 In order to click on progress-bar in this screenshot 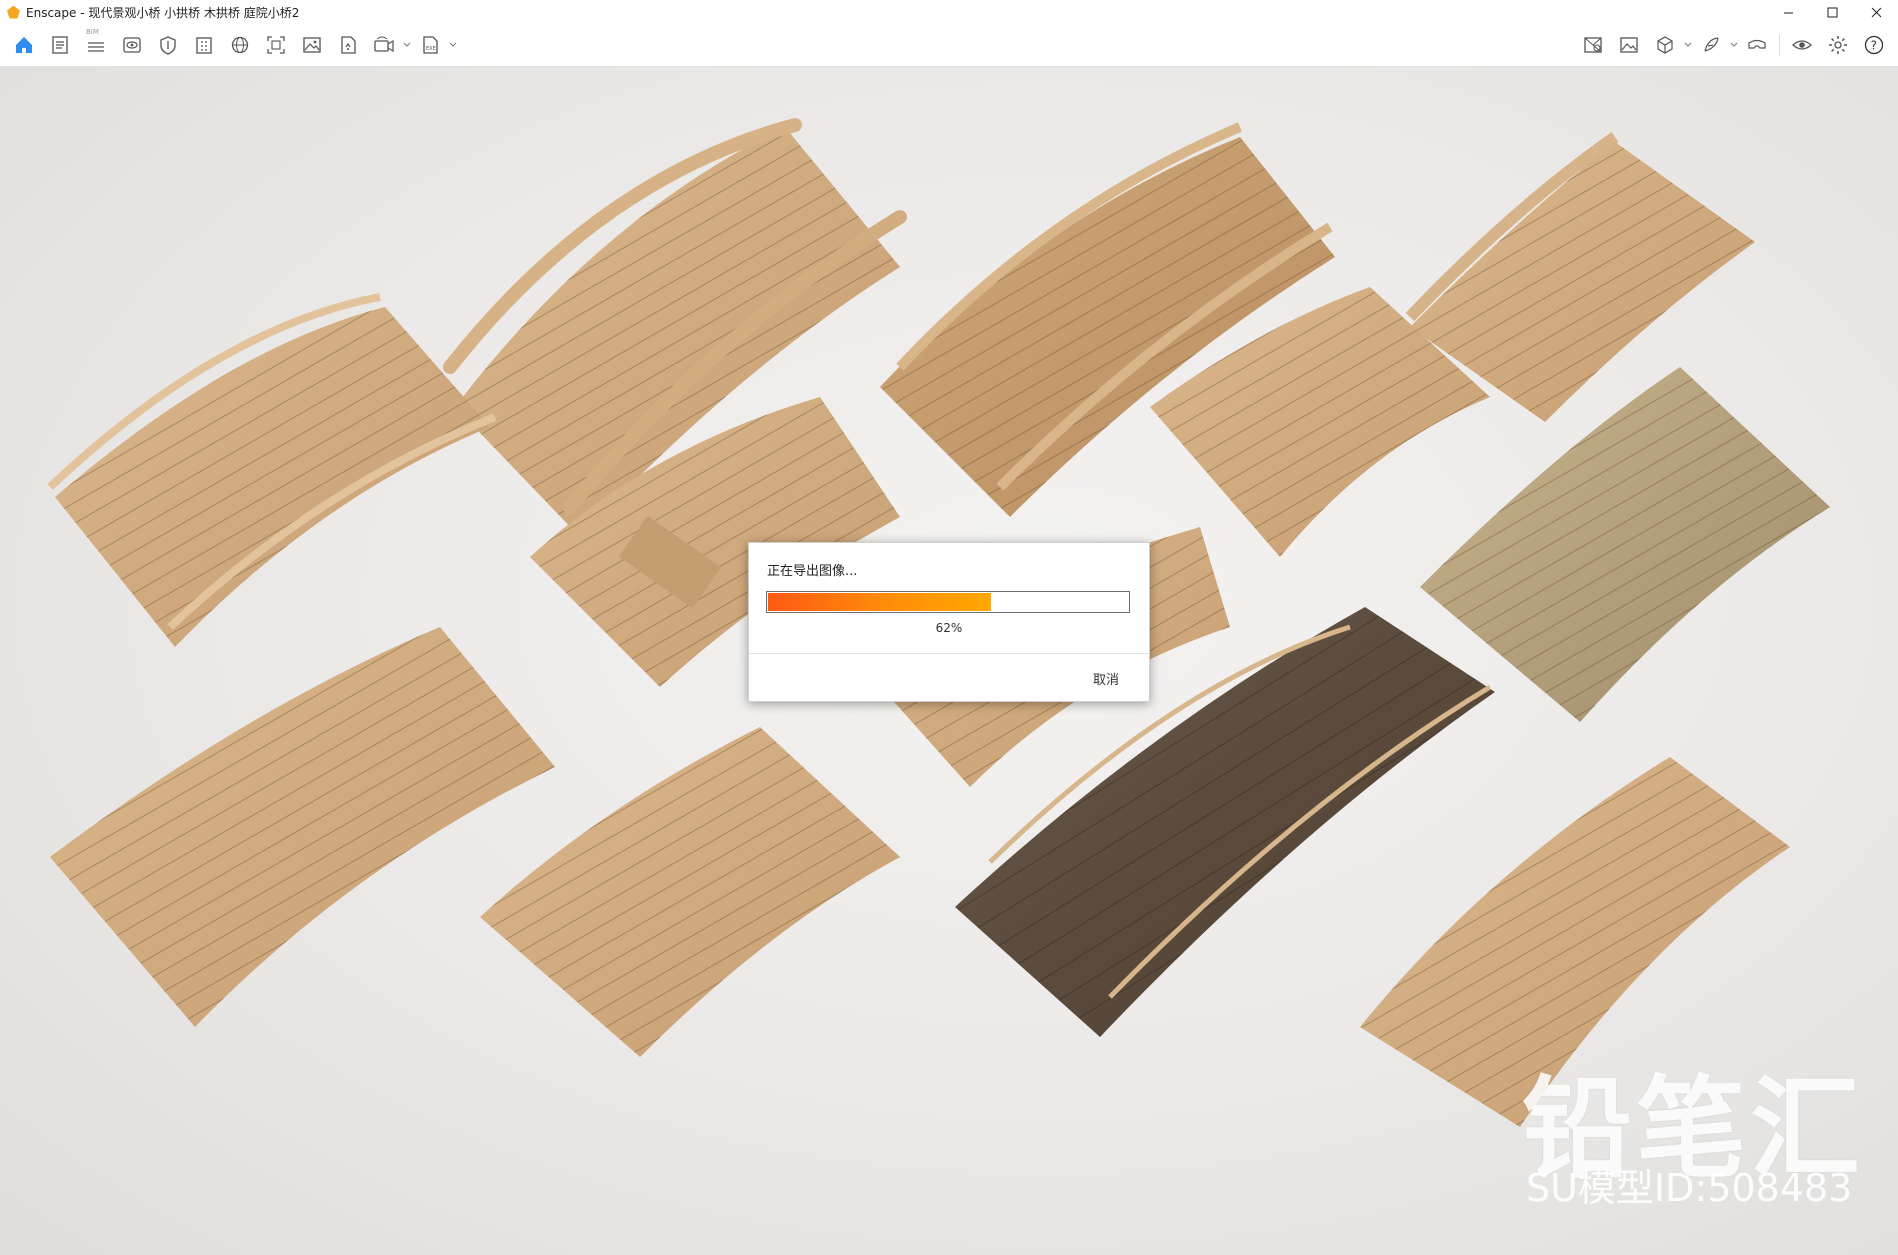, I will do `click(948, 602)`.